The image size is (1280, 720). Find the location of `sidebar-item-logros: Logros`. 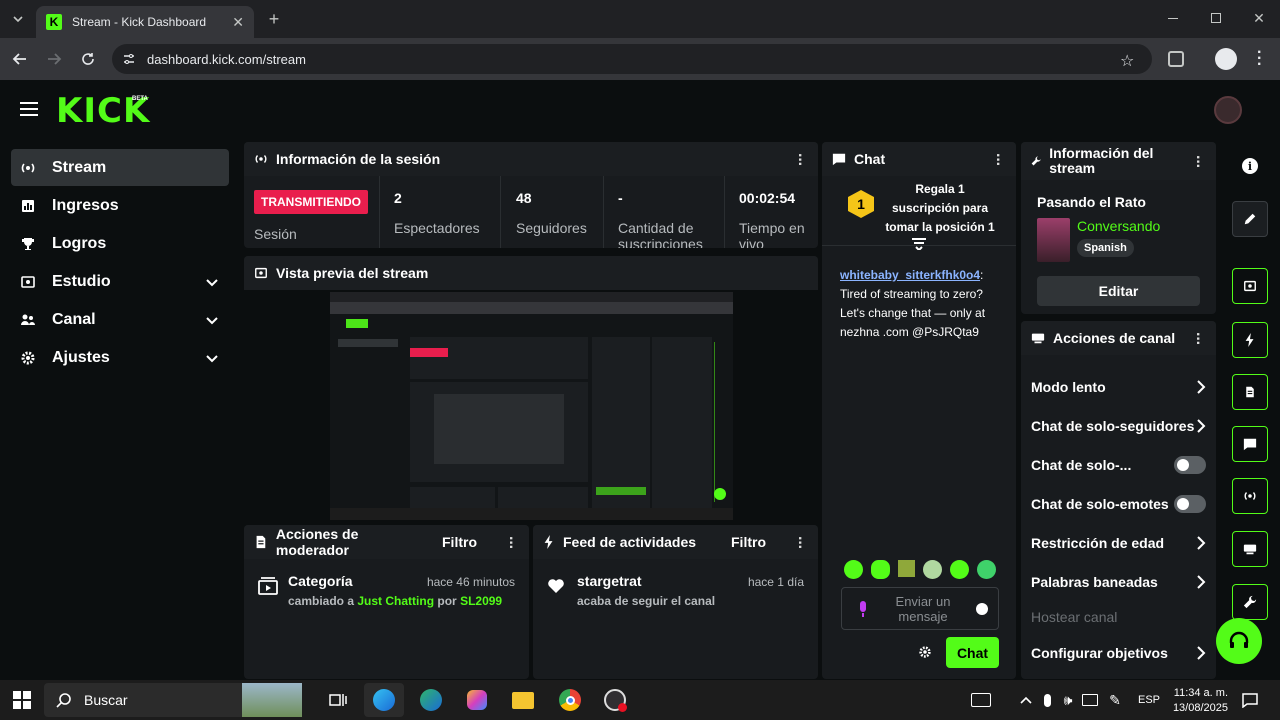

sidebar-item-logros: Logros is located at coordinates (120, 243).